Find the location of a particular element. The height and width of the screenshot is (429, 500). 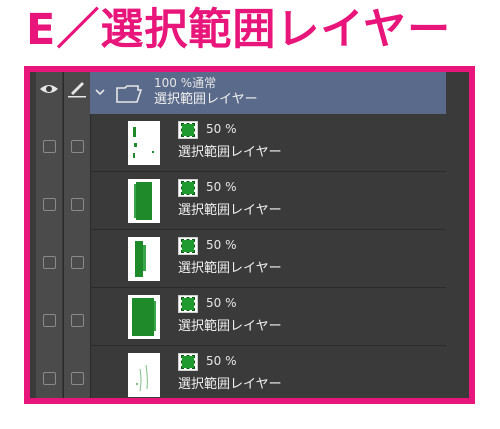

chevron-down-icon is located at coordinates (100, 92).